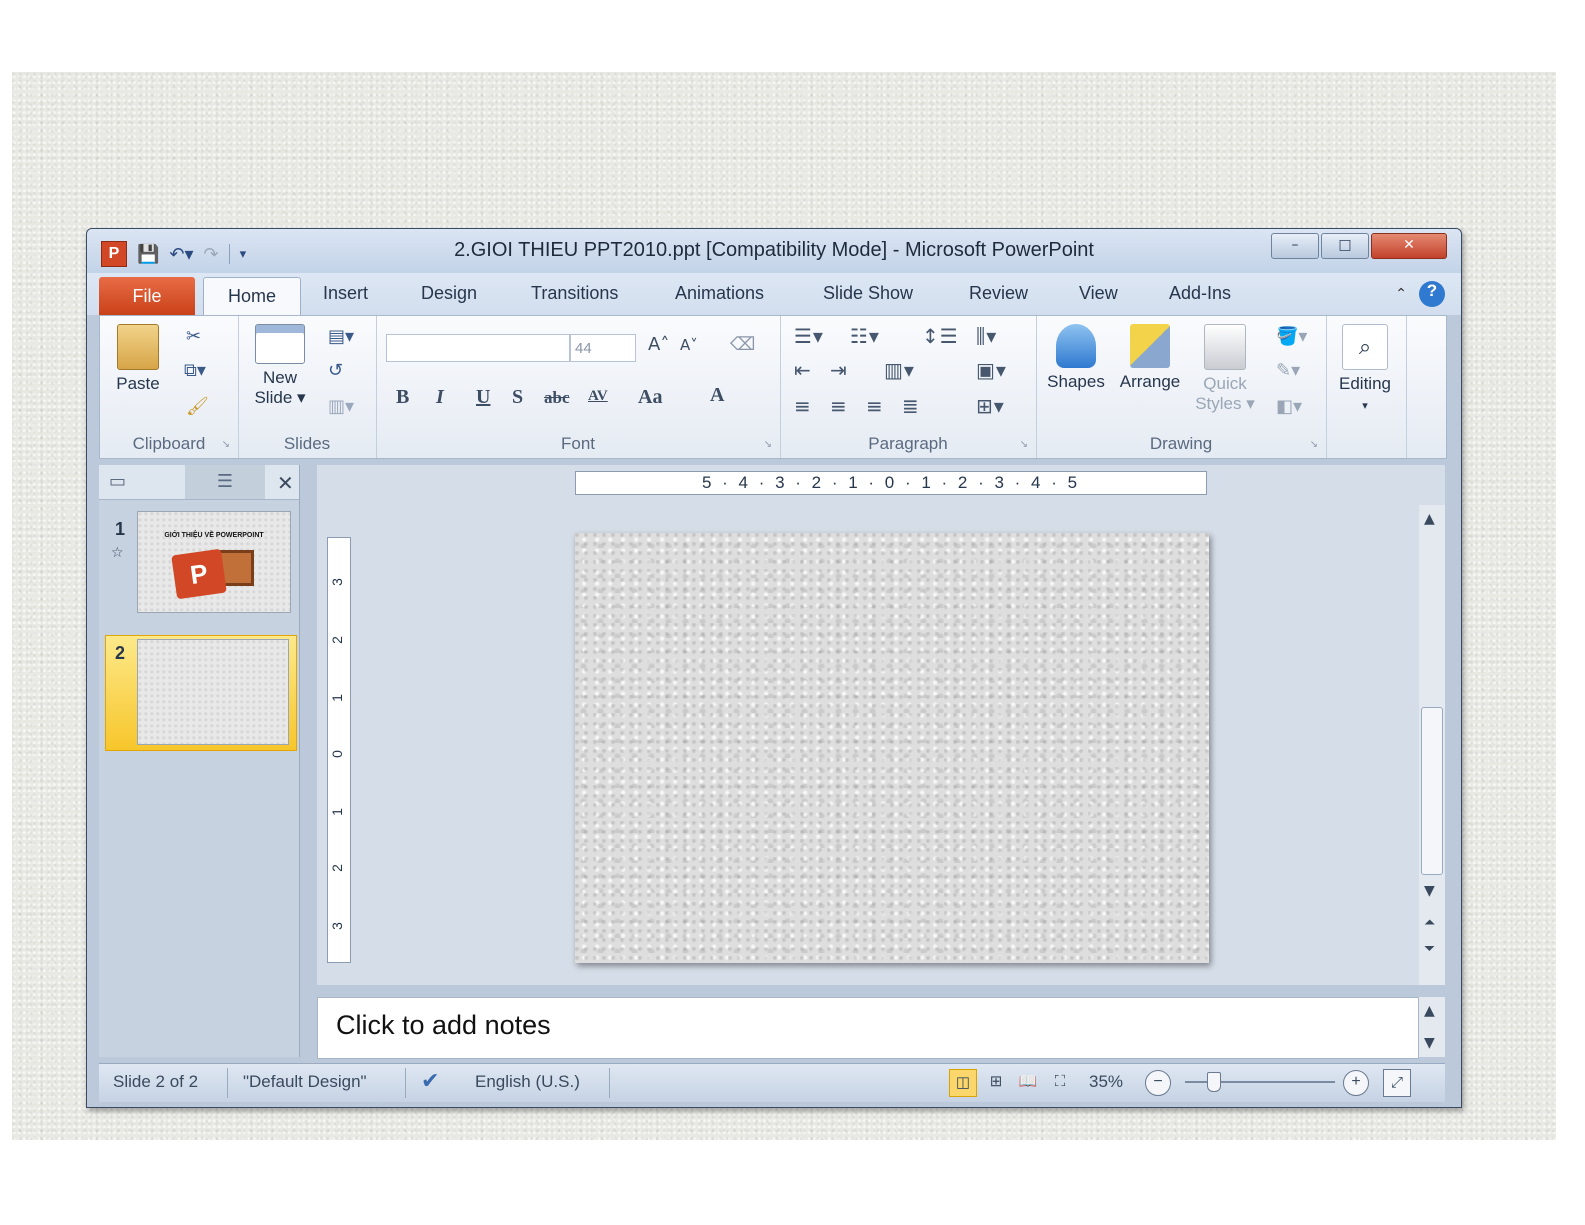 The image size is (1585, 1225). Describe the element at coordinates (1314, 444) in the screenshot. I see `drawing-launcher-icon: ↘` at that location.